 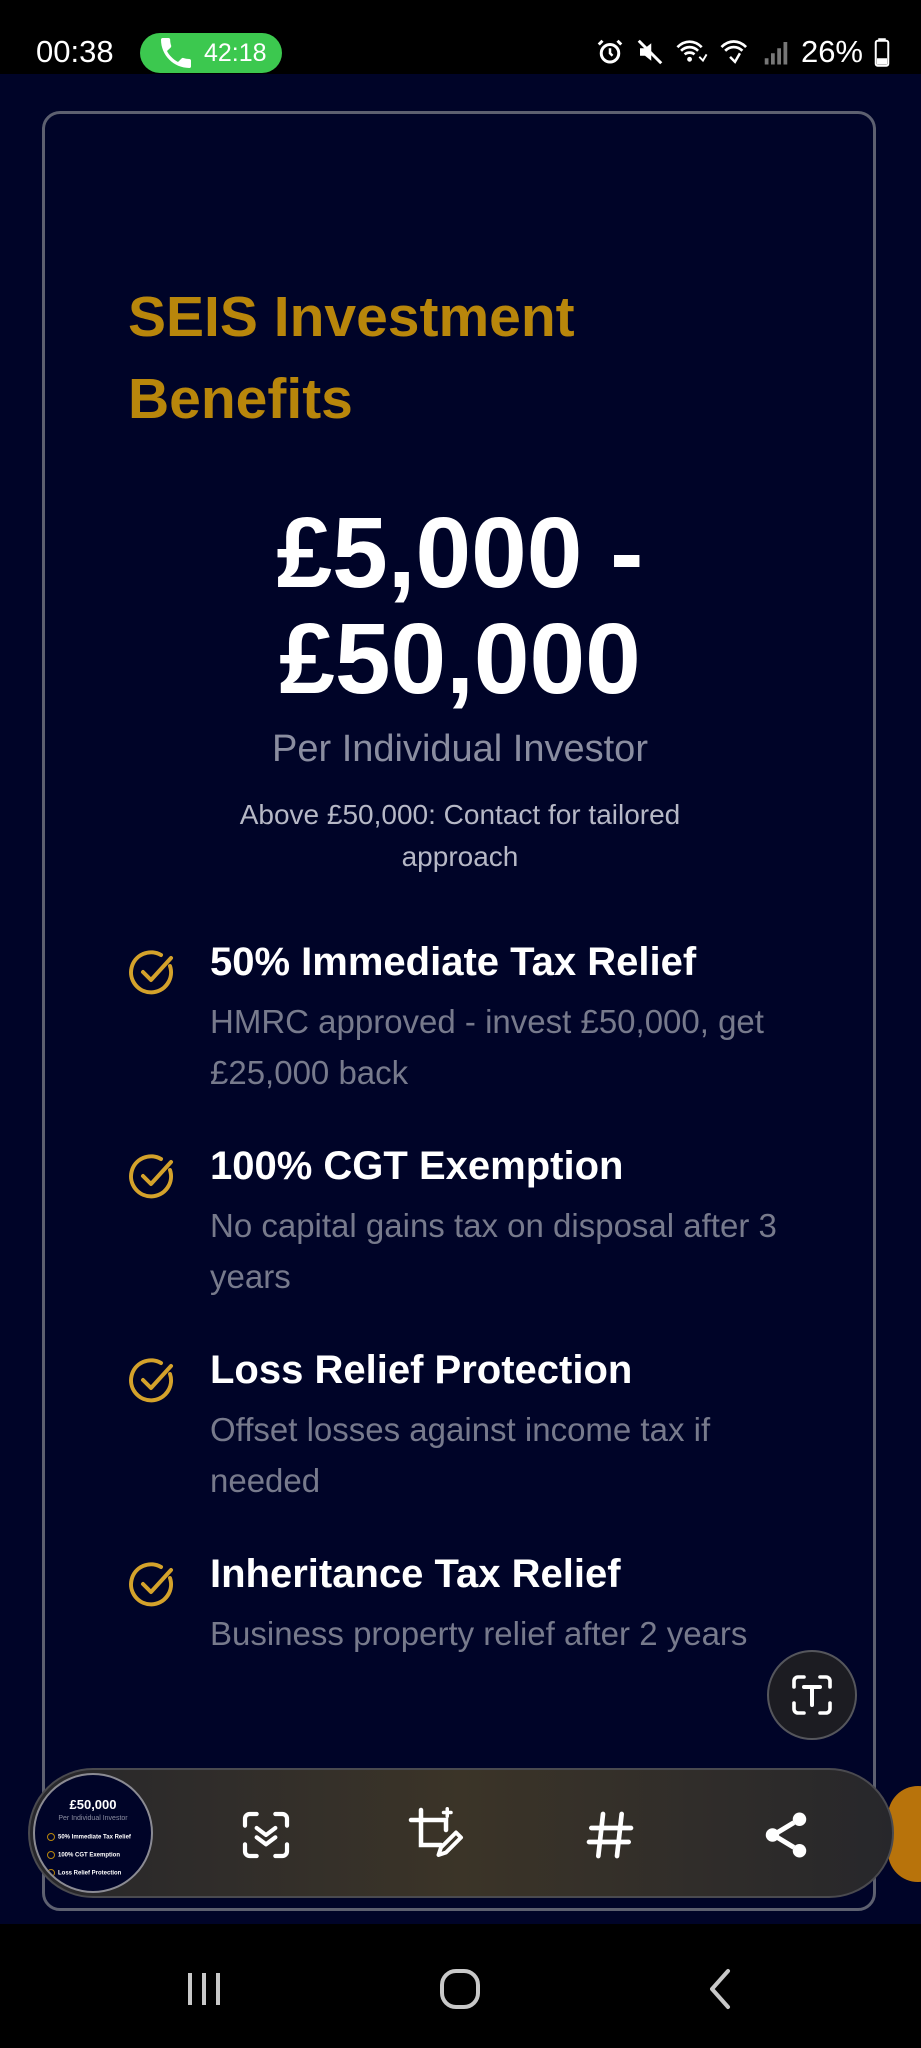 I want to click on scroll-capture-button, so click(x=266, y=1835).